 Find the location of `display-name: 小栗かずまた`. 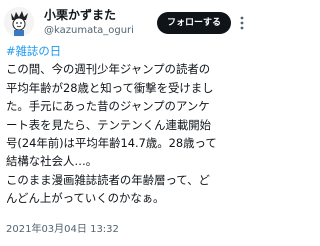

display-name: 小栗かずまた is located at coordinates (80, 15).